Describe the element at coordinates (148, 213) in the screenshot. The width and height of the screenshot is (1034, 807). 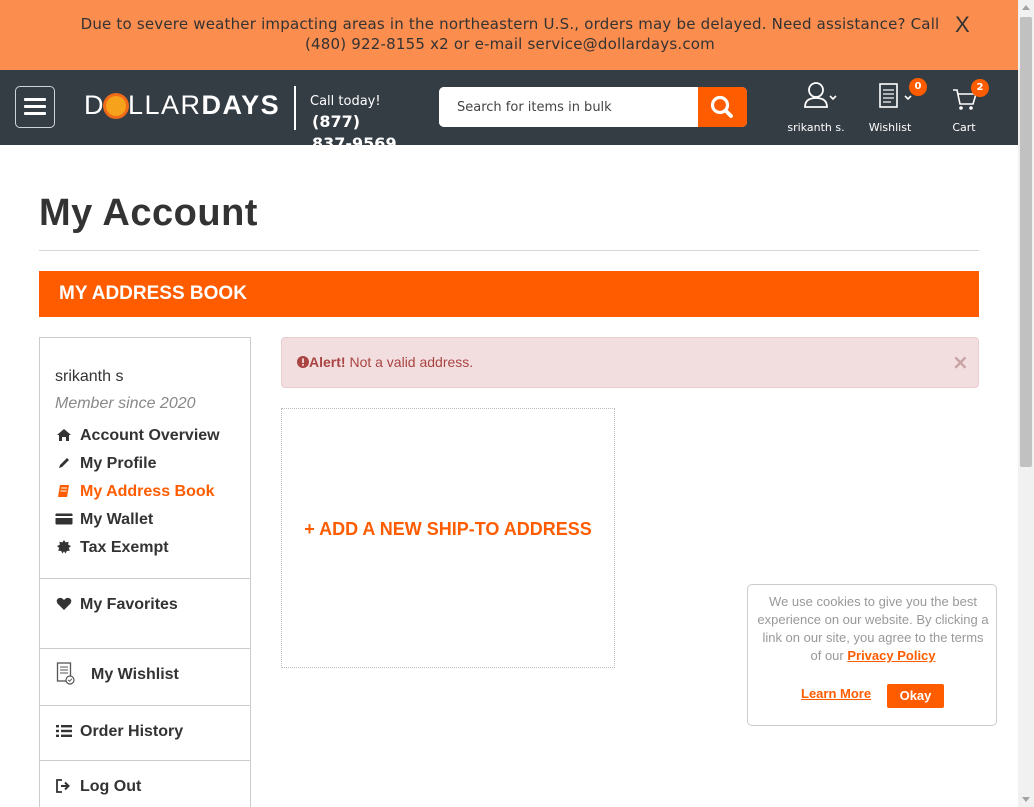
I see `page-title: My Account` at that location.